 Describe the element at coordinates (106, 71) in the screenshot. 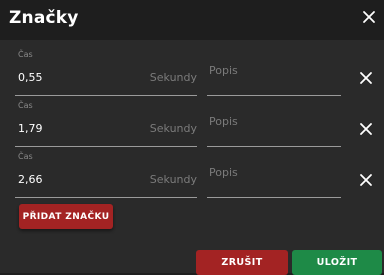

I see `time-field: Čas 0,55 Sekundy` at that location.